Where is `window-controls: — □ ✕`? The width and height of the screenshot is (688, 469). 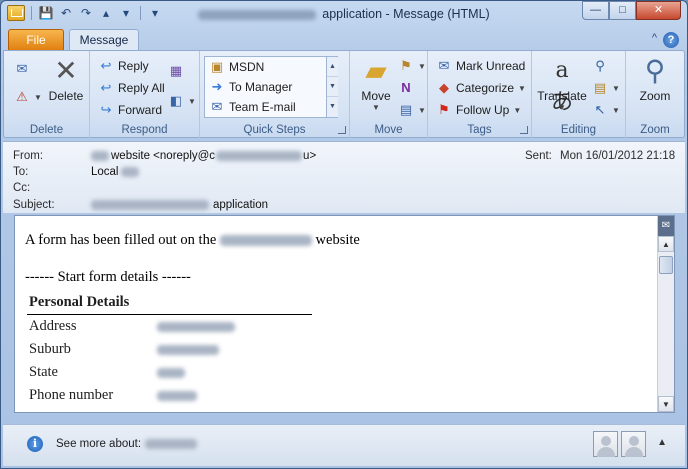
window-controls: — □ ✕ is located at coordinates (631, 10).